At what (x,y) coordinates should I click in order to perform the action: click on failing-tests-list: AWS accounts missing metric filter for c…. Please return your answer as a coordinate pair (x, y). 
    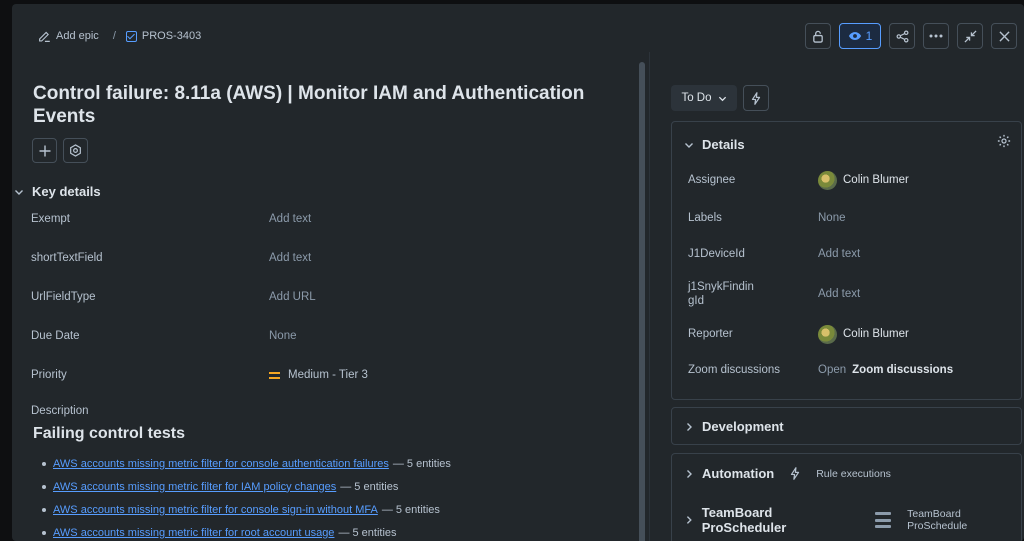
    Looking at the image, I should click on (246, 496).